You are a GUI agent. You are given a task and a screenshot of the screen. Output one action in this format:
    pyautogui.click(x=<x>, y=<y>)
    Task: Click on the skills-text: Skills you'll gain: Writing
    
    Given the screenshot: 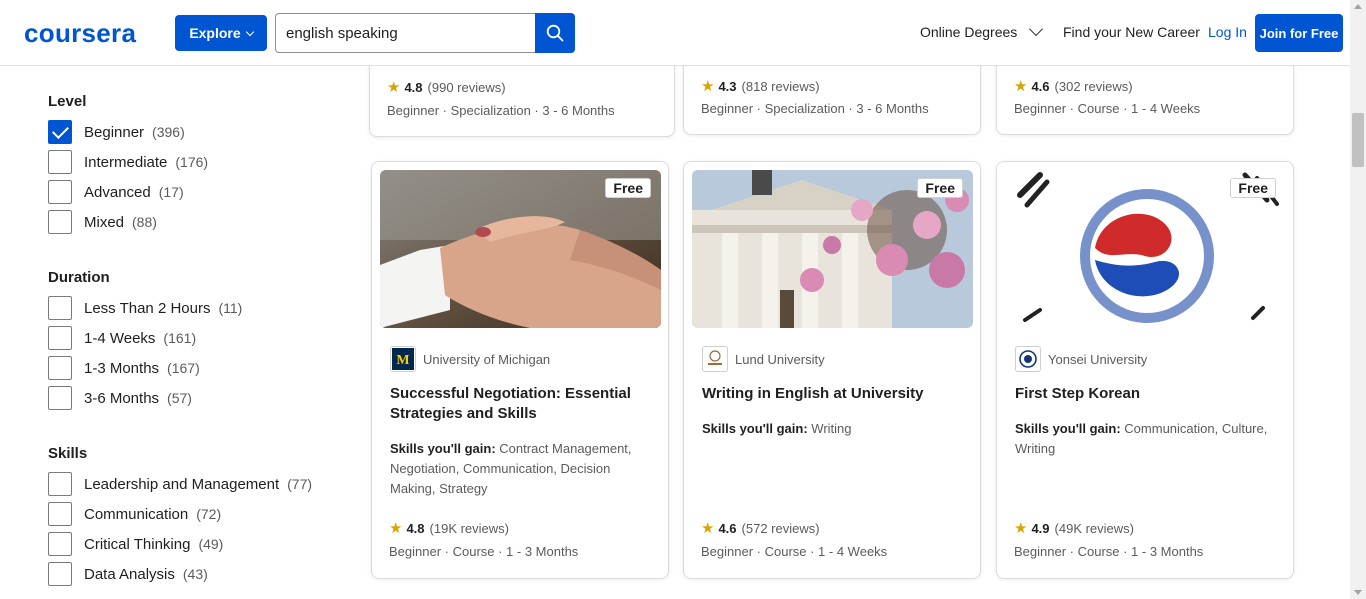 What is the action you would take?
    pyautogui.click(x=832, y=429)
    